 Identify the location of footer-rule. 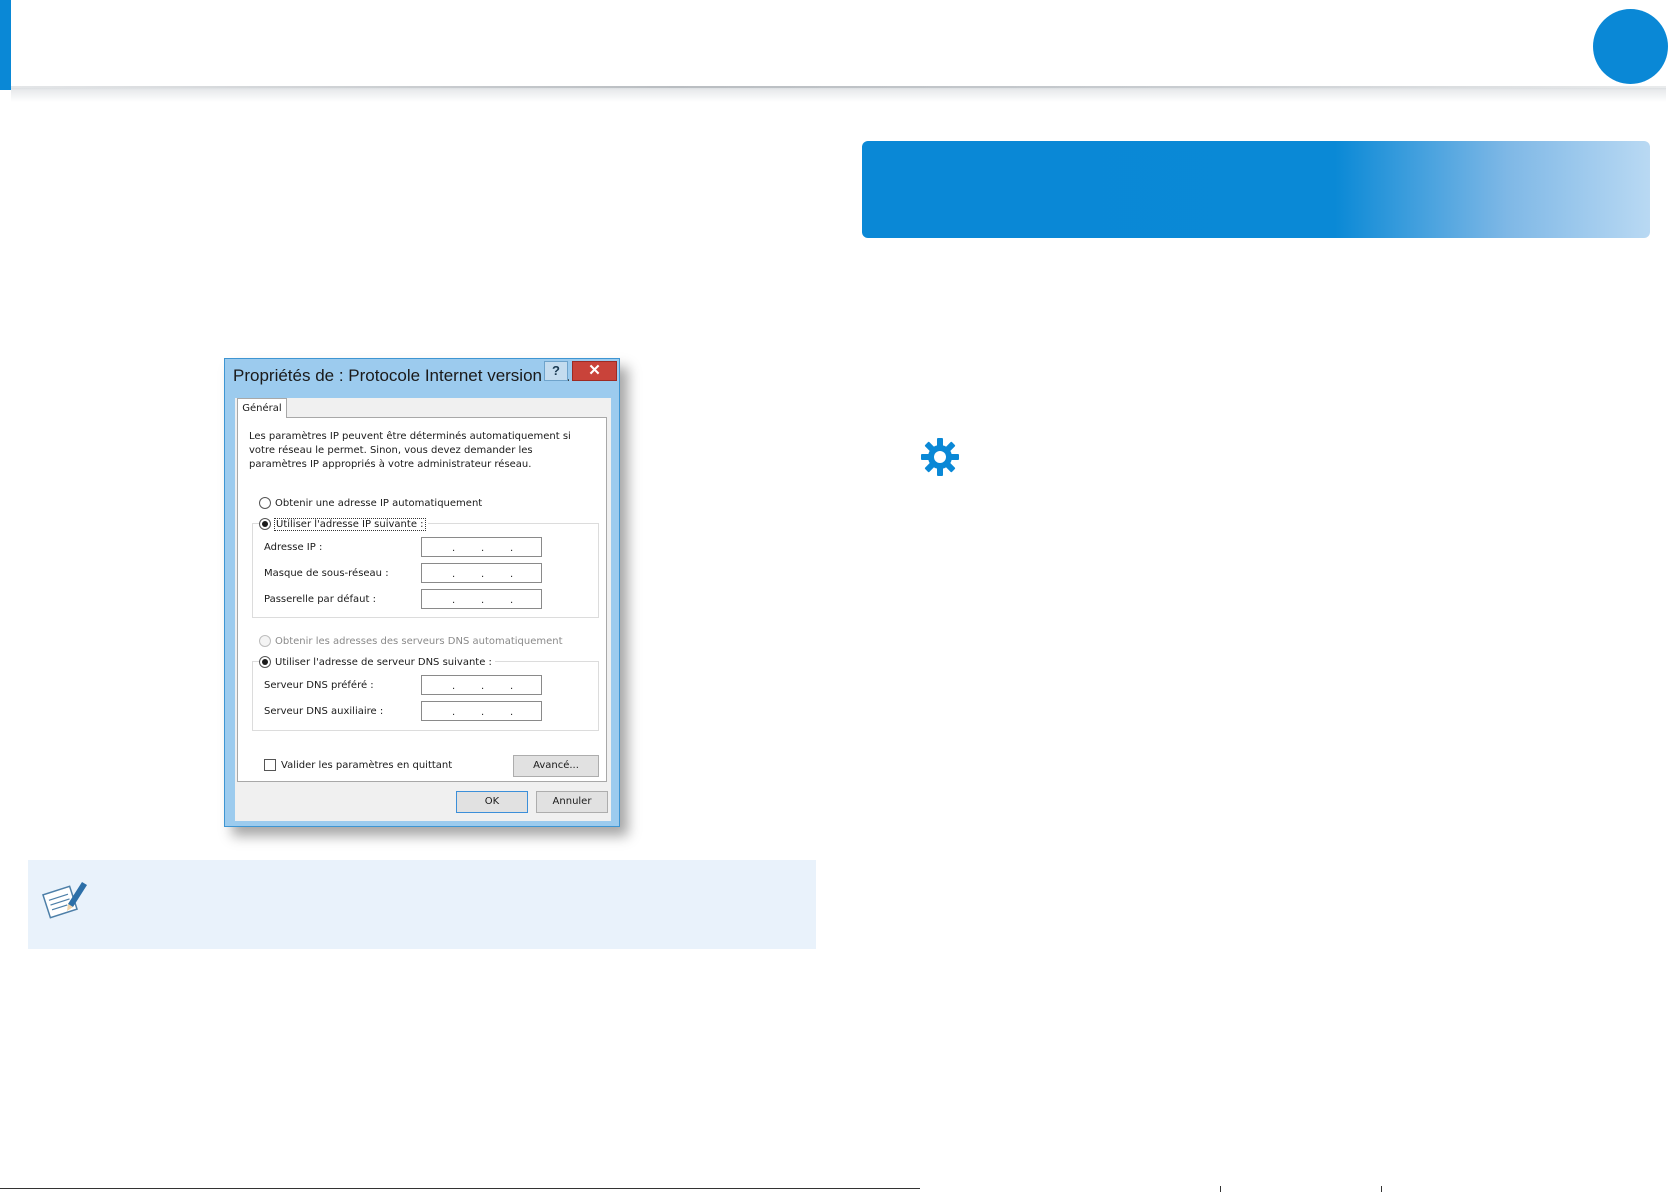
(460, 1188).